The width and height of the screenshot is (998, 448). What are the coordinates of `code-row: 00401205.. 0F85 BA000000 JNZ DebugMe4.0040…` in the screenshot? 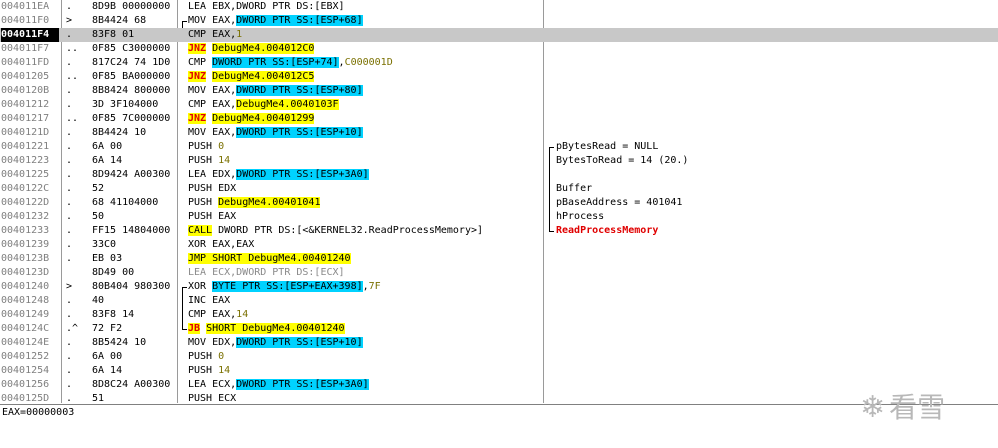 It's located at (499, 77).